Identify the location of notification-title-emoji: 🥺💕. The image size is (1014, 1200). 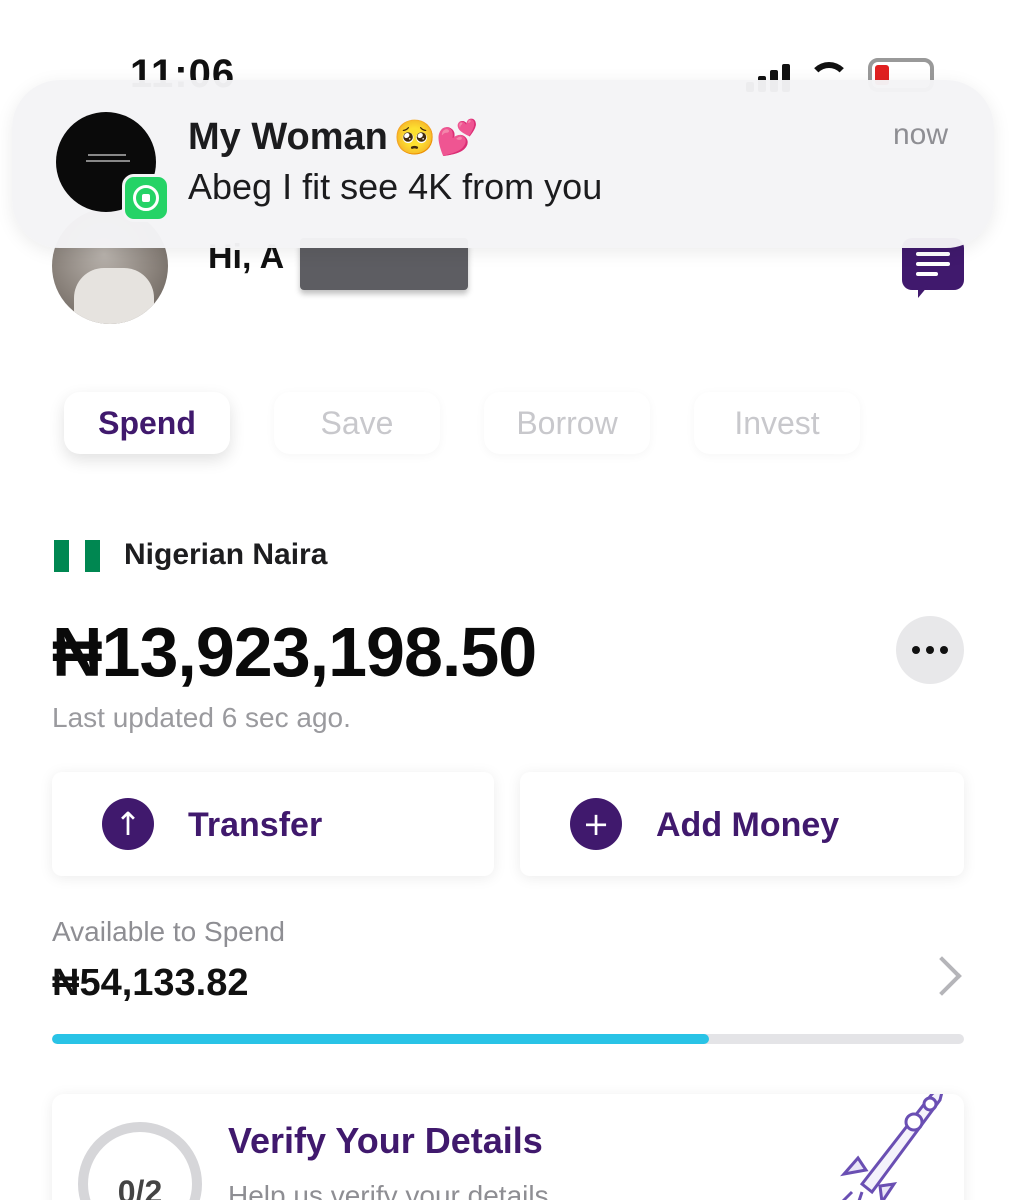
(436, 138).